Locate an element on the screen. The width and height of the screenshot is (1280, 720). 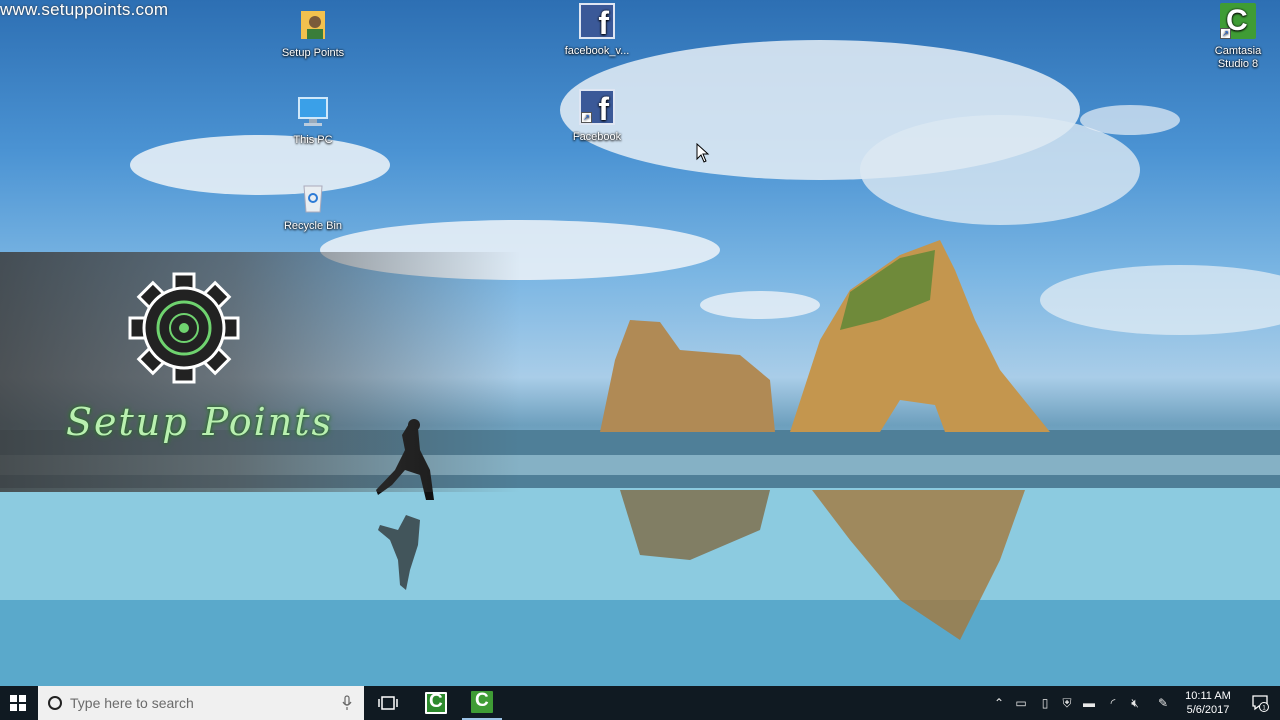
facebook-icon: f ↗ is located at coordinates (597, 109).